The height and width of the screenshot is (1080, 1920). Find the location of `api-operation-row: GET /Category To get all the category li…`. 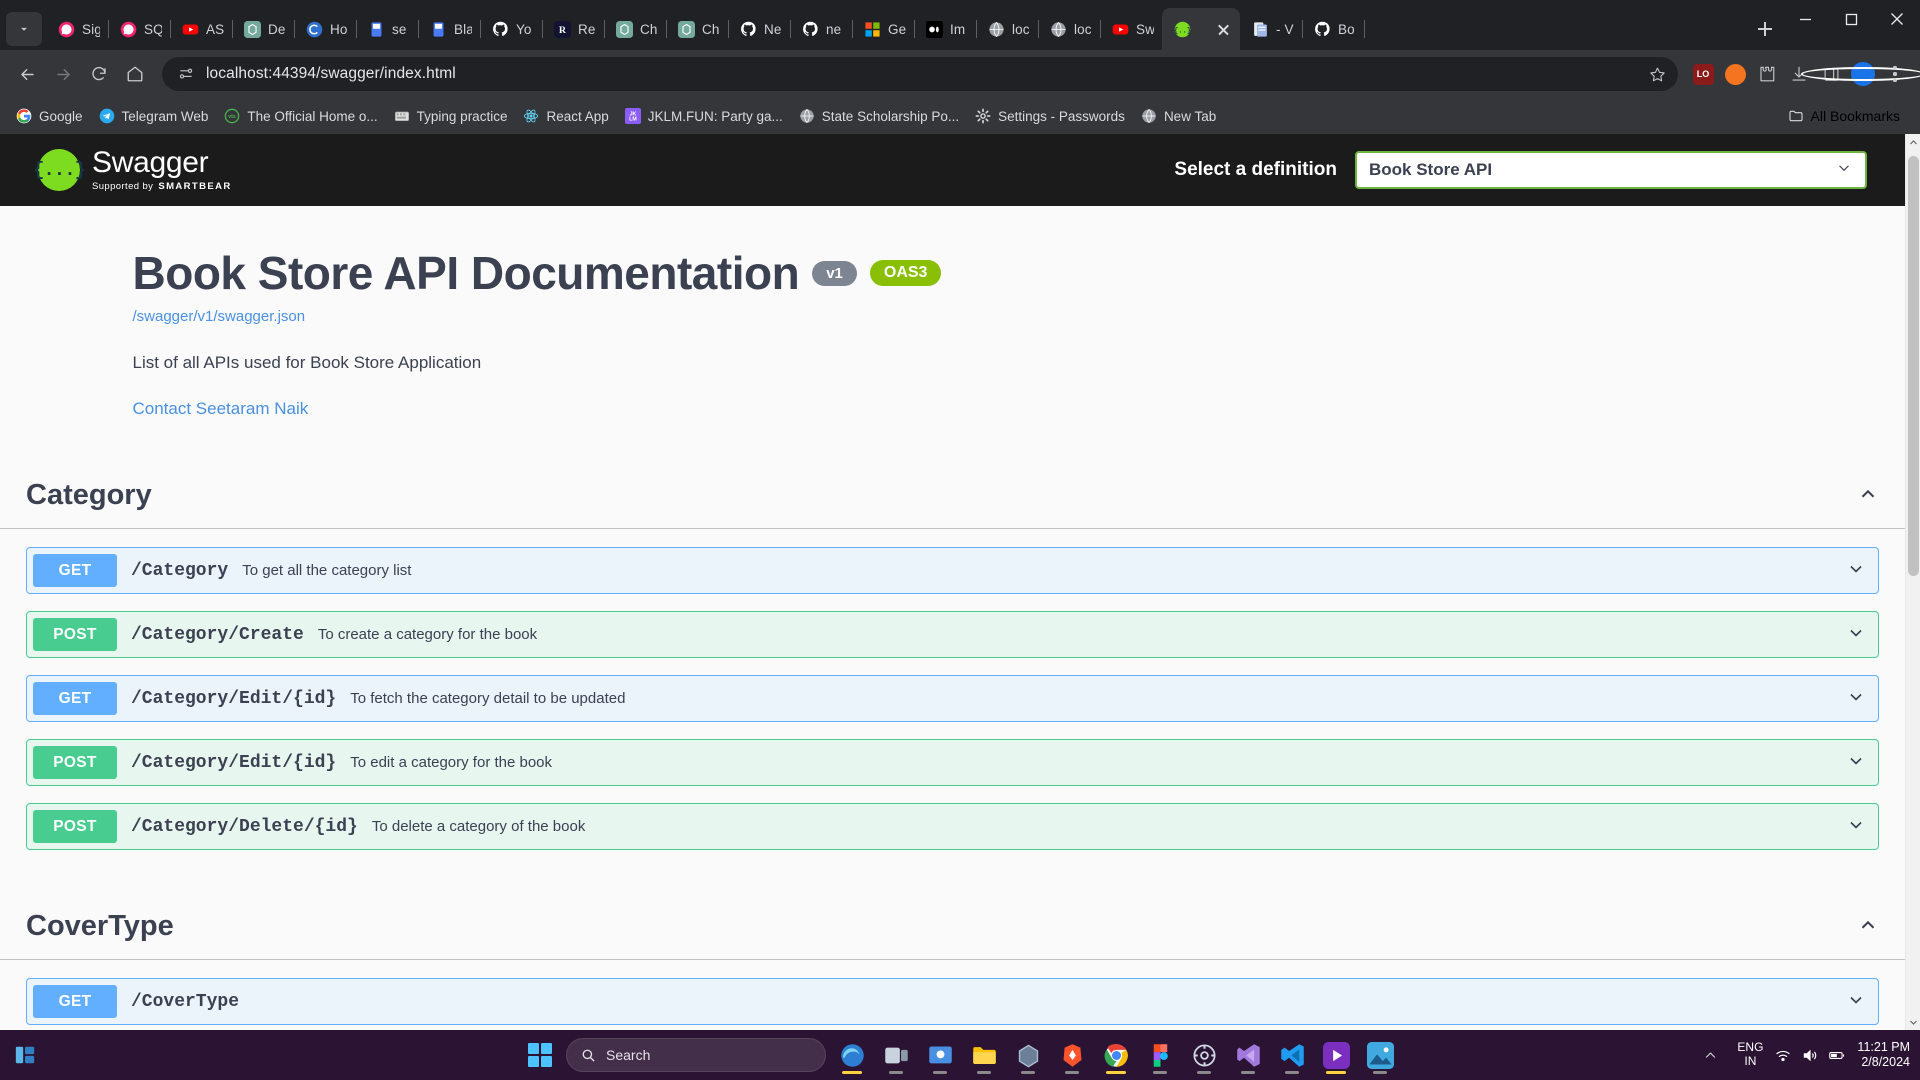

api-operation-row: GET /Category To get all the category li… is located at coordinates (952, 570).